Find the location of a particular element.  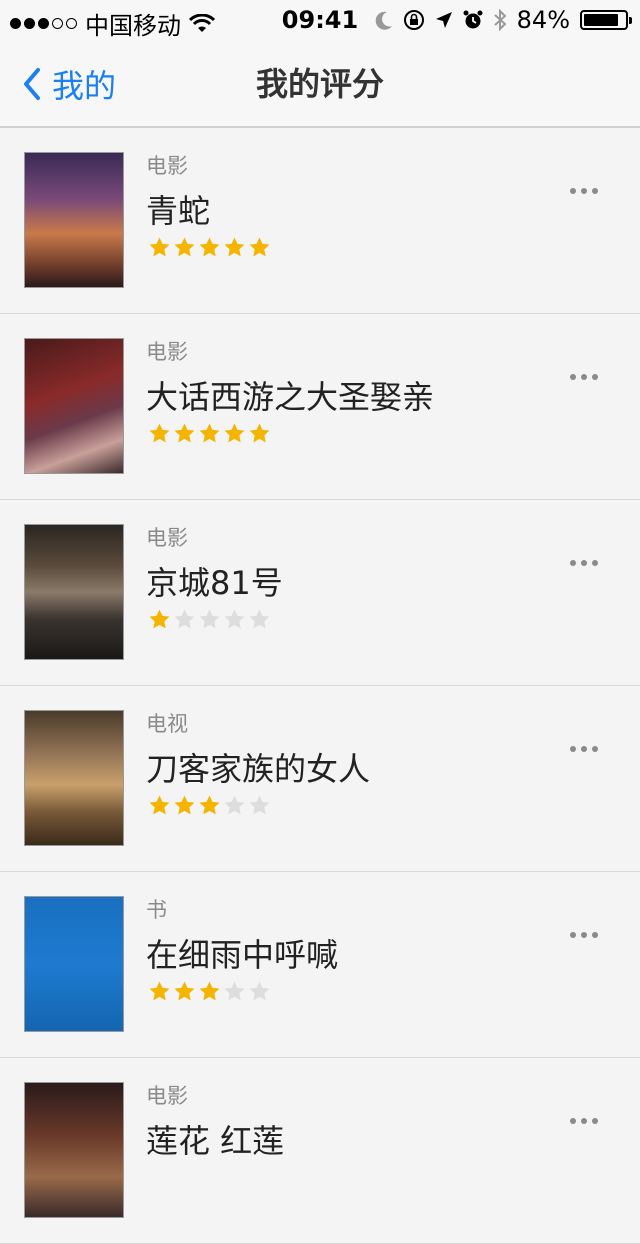

back-button: 我的 is located at coordinates (69, 84).